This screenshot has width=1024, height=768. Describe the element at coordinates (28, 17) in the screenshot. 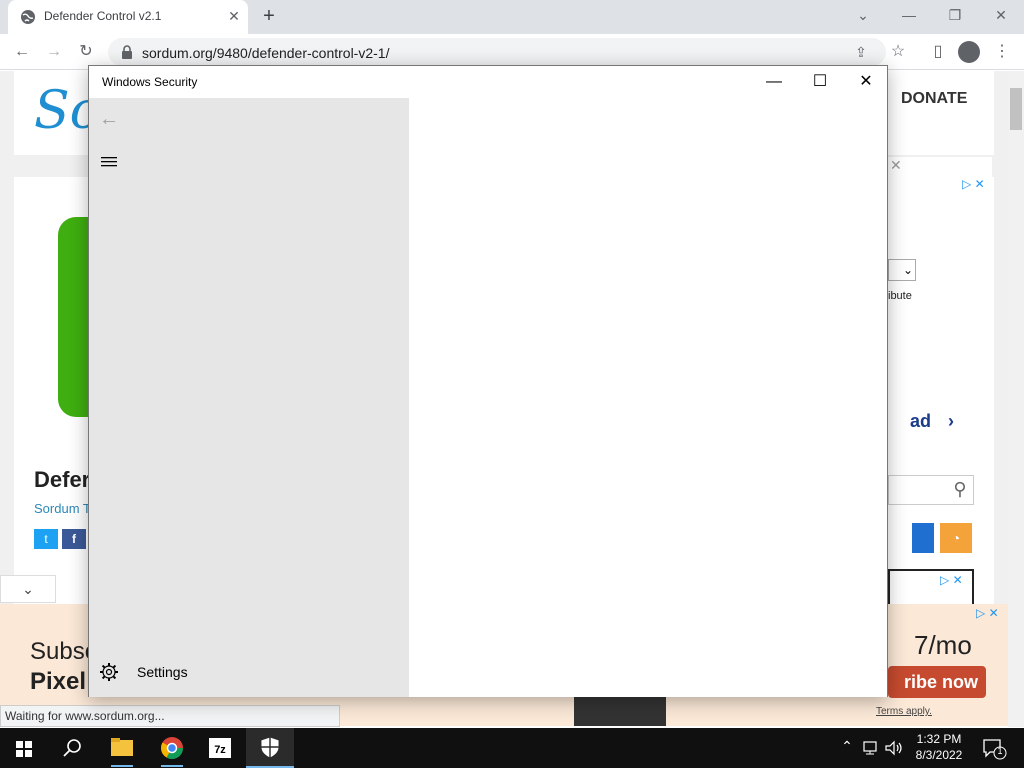

I see `globe-icon` at that location.